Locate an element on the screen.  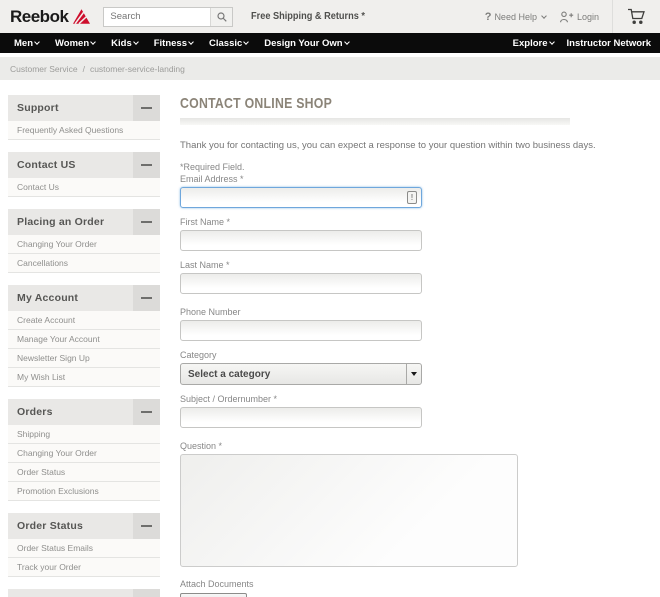
need-help-menu: ? Need Help is located at coordinates (515, 16).